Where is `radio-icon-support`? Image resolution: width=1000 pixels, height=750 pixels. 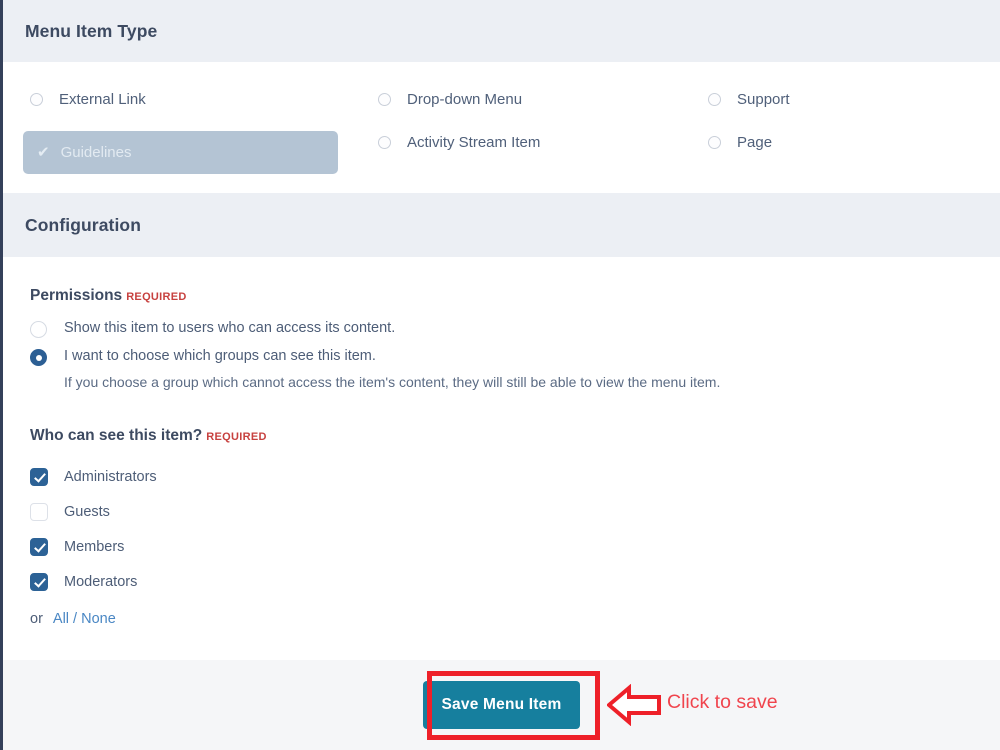 radio-icon-support is located at coordinates (714, 99).